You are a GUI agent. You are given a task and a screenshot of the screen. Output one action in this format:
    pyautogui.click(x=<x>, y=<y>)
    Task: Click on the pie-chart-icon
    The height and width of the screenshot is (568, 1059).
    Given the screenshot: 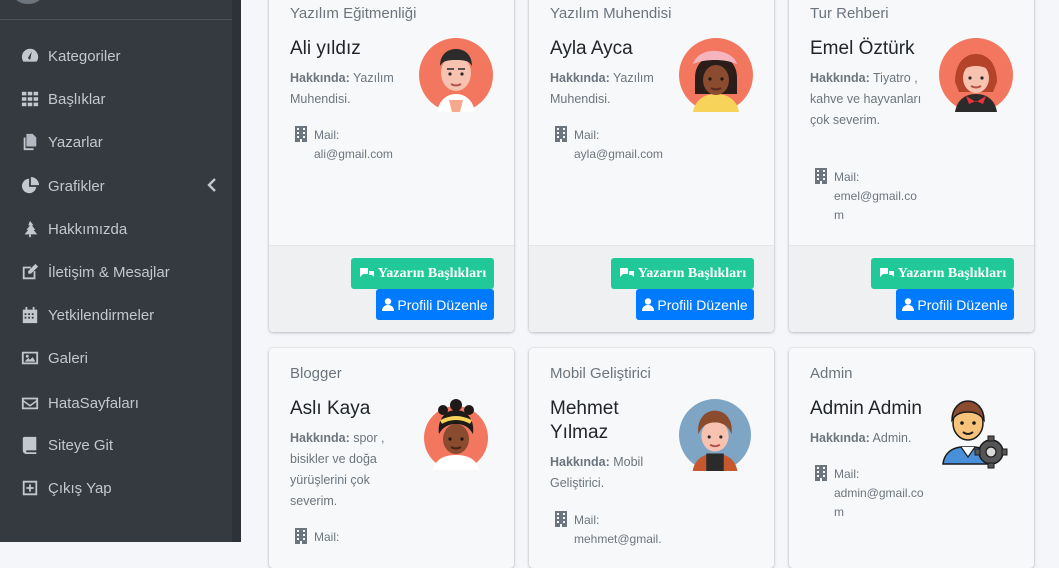 What is the action you would take?
    pyautogui.click(x=30, y=186)
    